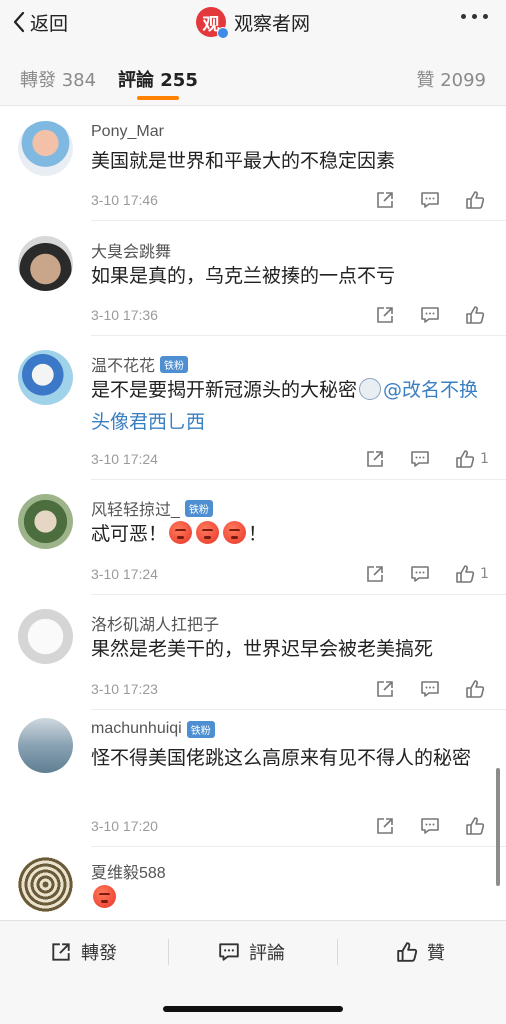 The height and width of the screenshot is (1024, 506). What do you see at coordinates (281, 758) in the screenshot?
I see `comment-text: 怪不得美国佬跳这么高原来有见不得人的秘密` at bounding box center [281, 758].